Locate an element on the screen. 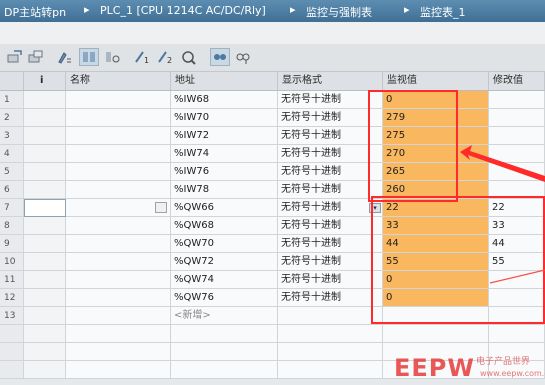 The image size is (545, 385). table-row: 4 %IW74 无符号十进制 270 is located at coordinates (272, 154).